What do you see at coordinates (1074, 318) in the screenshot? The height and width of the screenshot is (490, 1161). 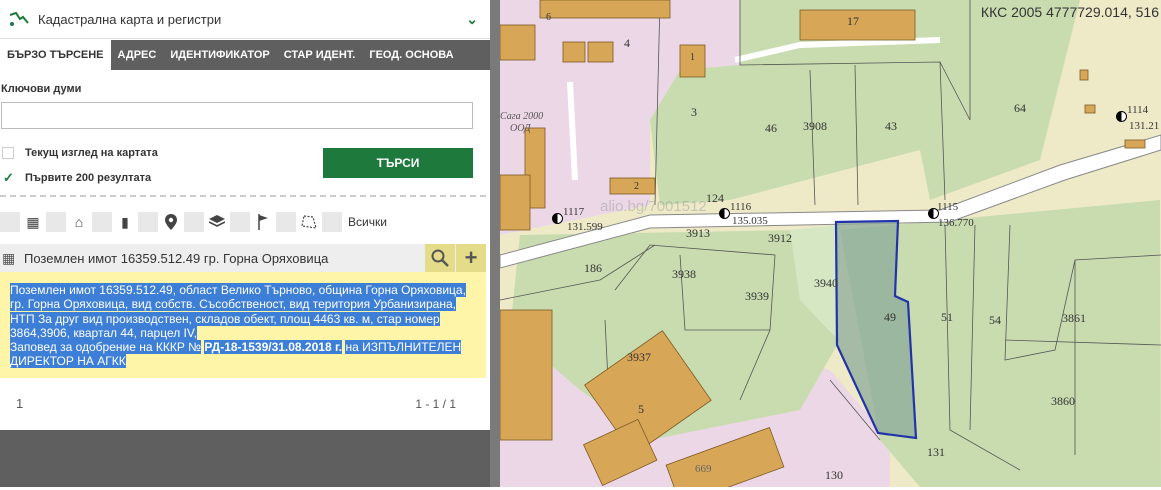 I see `map-label: 3861` at bounding box center [1074, 318].